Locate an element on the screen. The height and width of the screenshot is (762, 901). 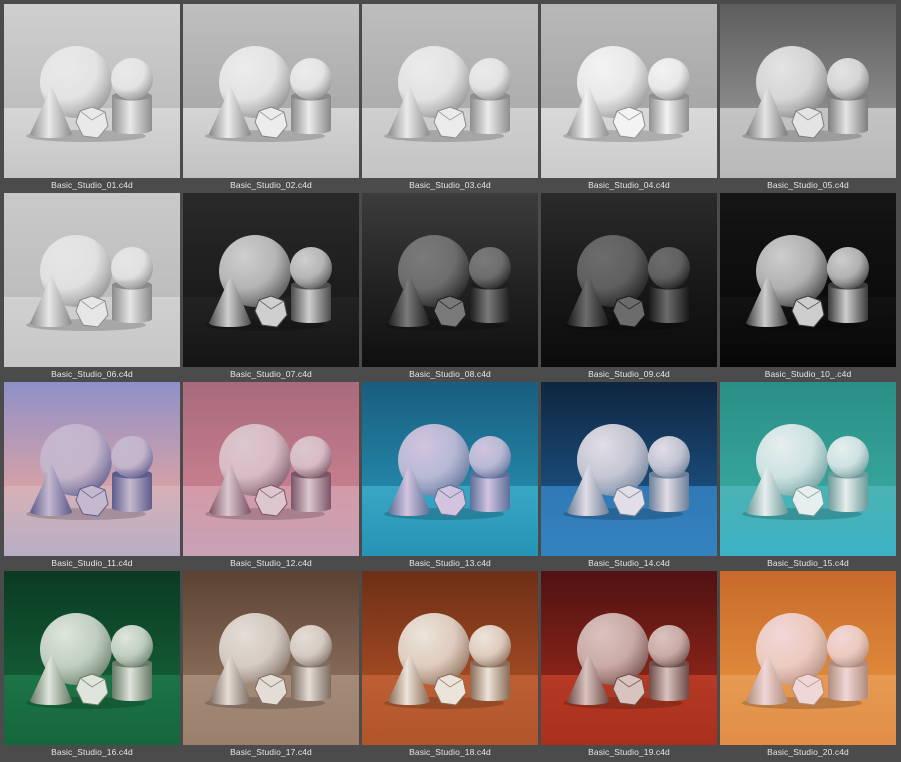
thumbnail-item: Basic_Studio_08.c4d is located at coordinates (450, 287).